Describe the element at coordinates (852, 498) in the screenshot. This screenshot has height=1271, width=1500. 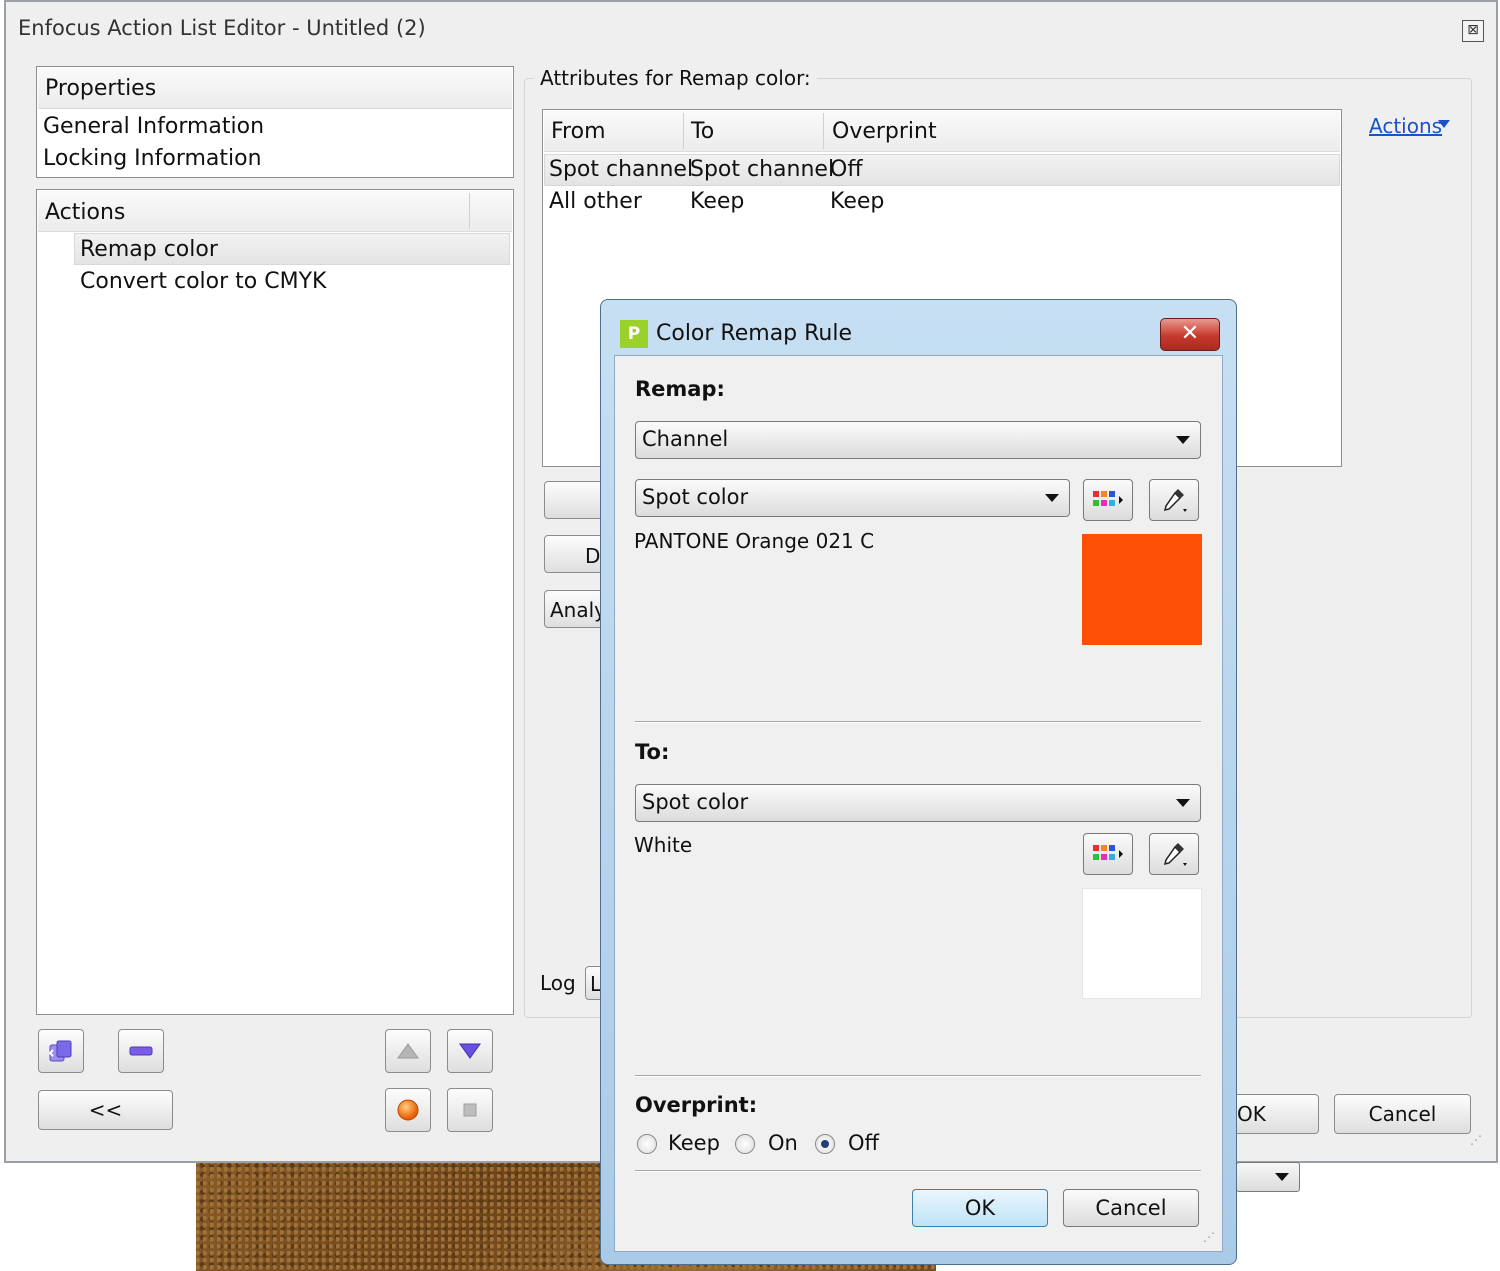
I see `from-color-type-dropdown: Spot color` at that location.